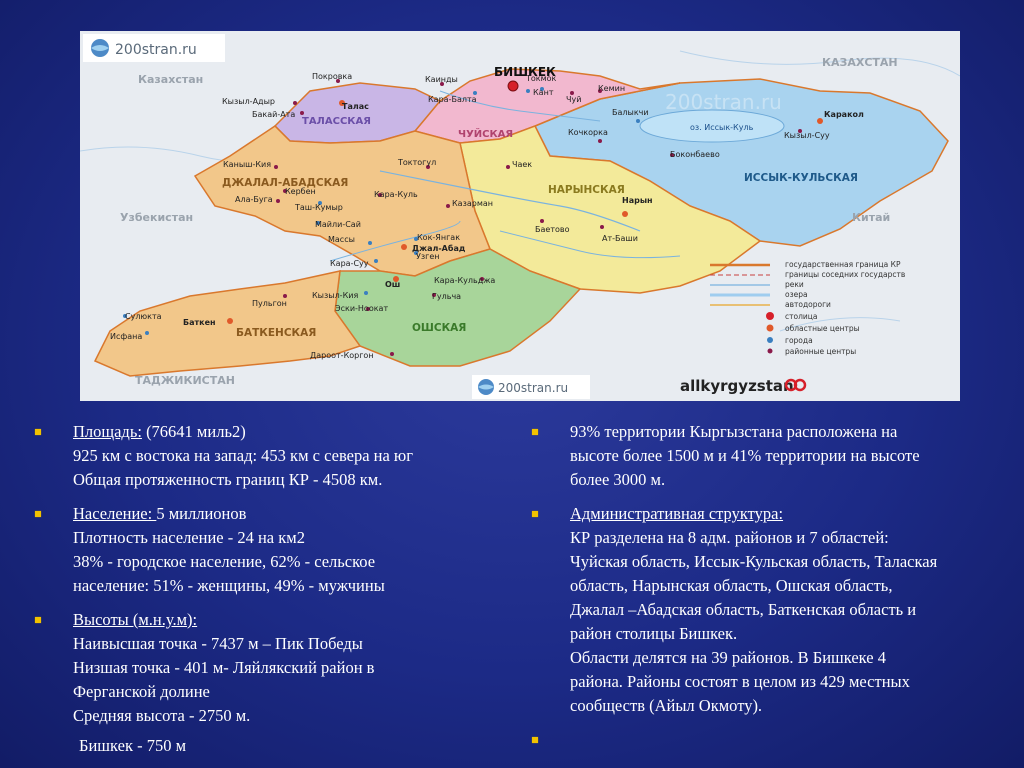 Image resolution: width=1024 pixels, height=768 pixels. Describe the element at coordinates (446, 296) in the screenshot. I see `city-label: Гульча` at that location.